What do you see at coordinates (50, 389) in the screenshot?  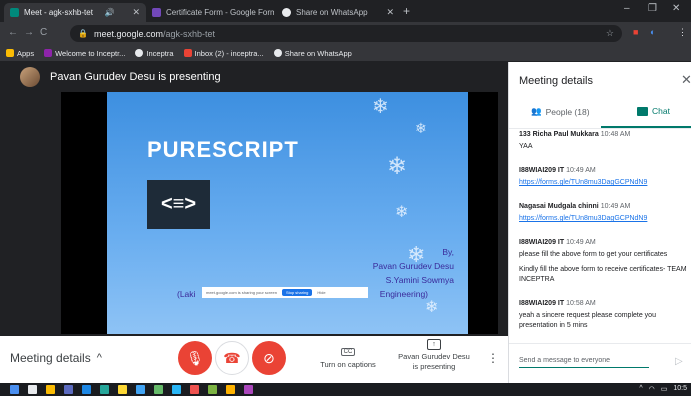 I see `notes-icon` at bounding box center [50, 389].